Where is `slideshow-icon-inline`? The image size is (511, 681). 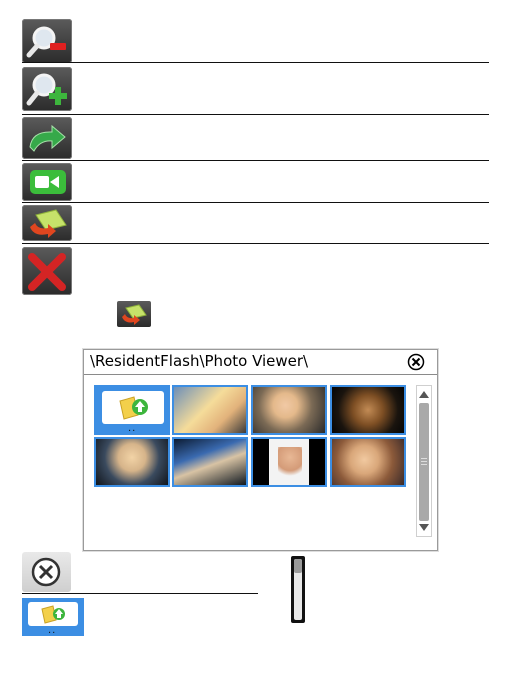
slideshow-icon-inline is located at coordinates (134, 314).